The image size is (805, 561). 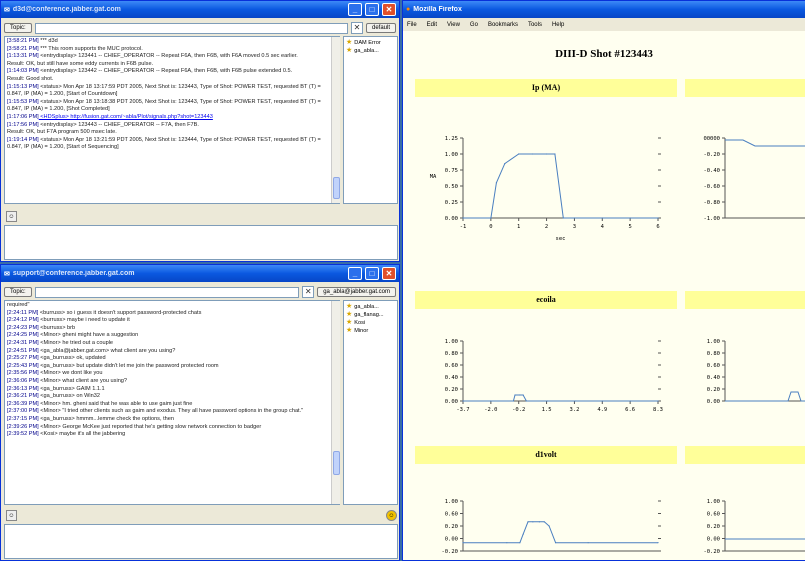 What do you see at coordinates (713, 515) in the screenshot?
I see `y-tick-label: 0.60` at bounding box center [713, 515].